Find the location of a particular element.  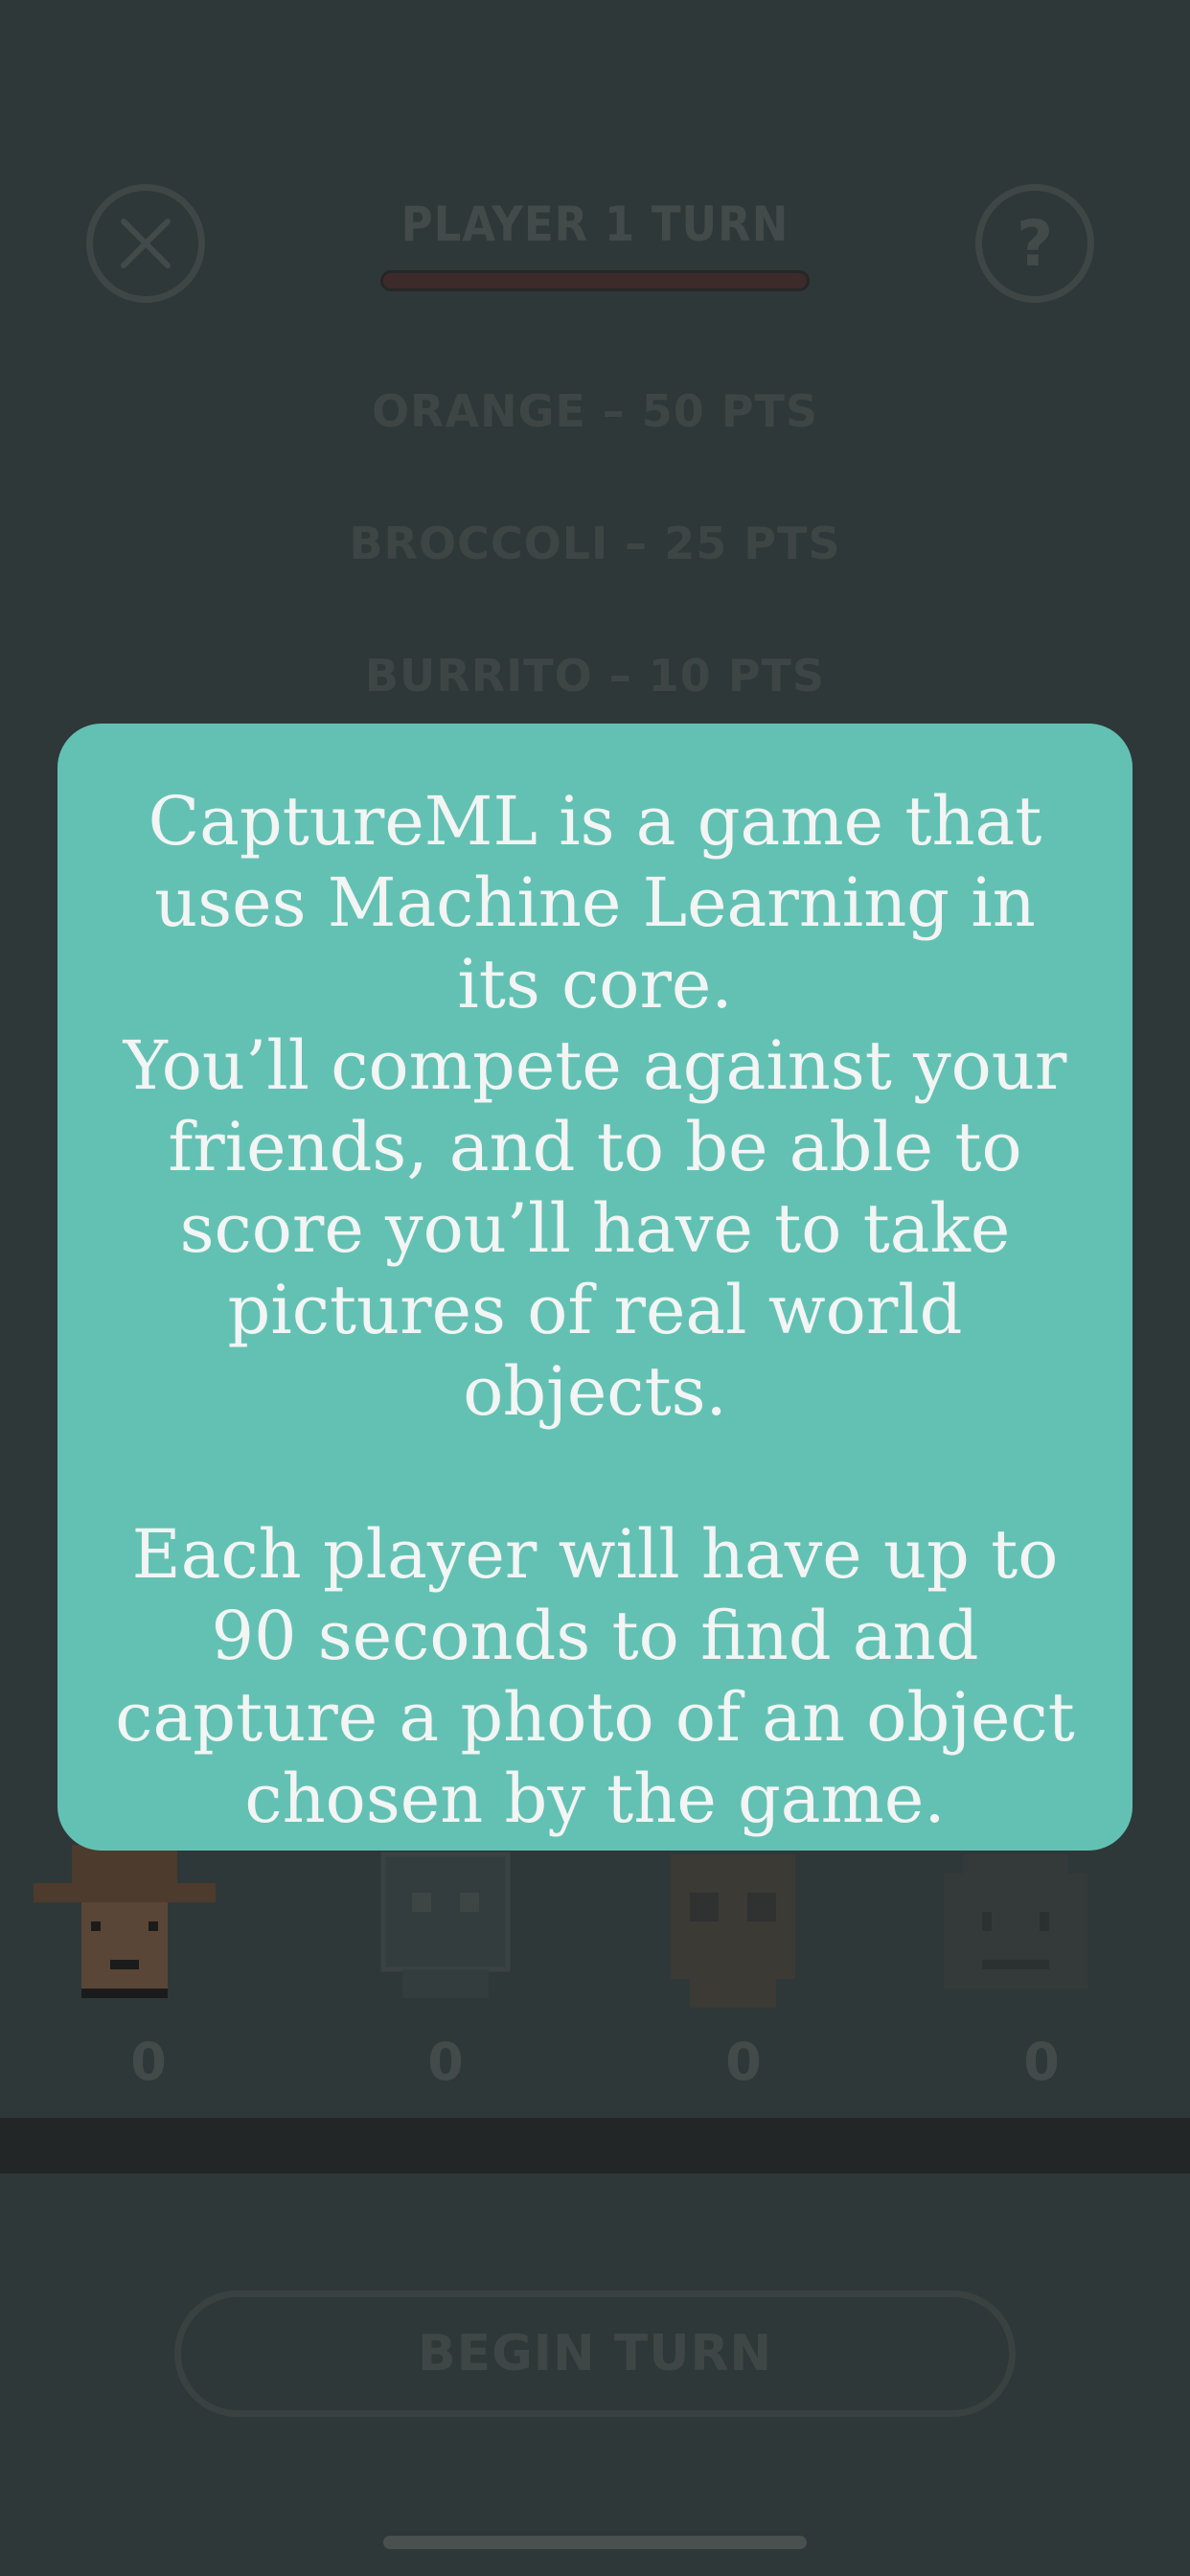

player-3-avatar-skull-icon is located at coordinates (733, 1931).